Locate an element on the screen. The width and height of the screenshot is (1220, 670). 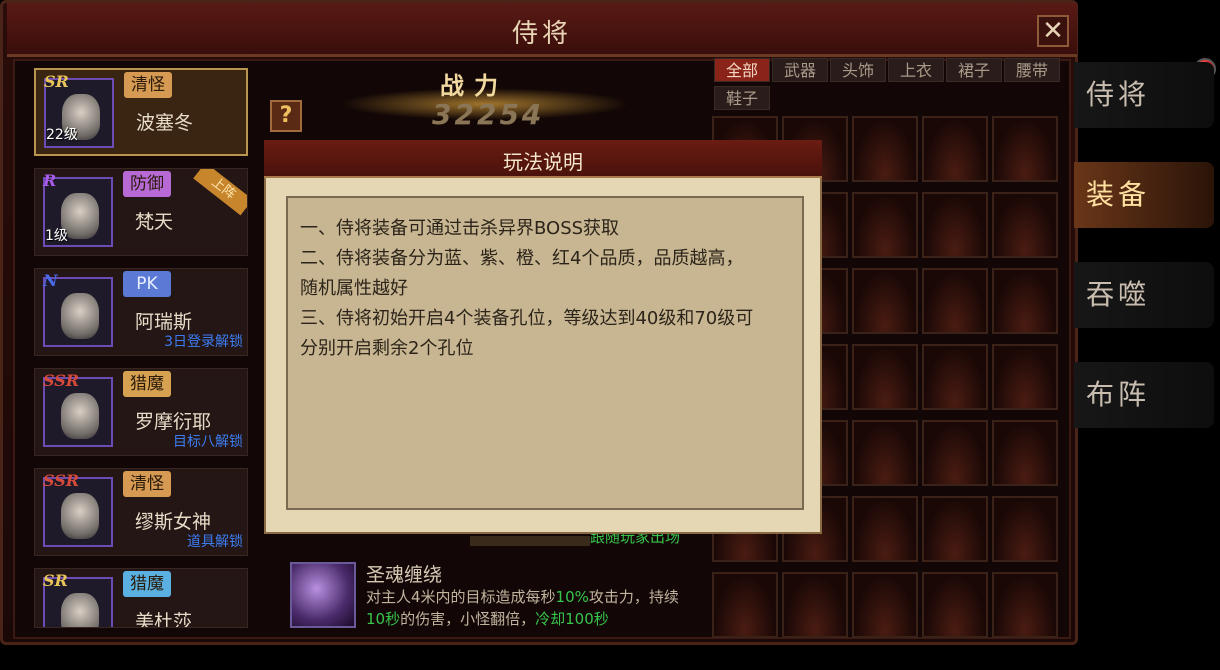
skill-icon is located at coordinates (323, 595).